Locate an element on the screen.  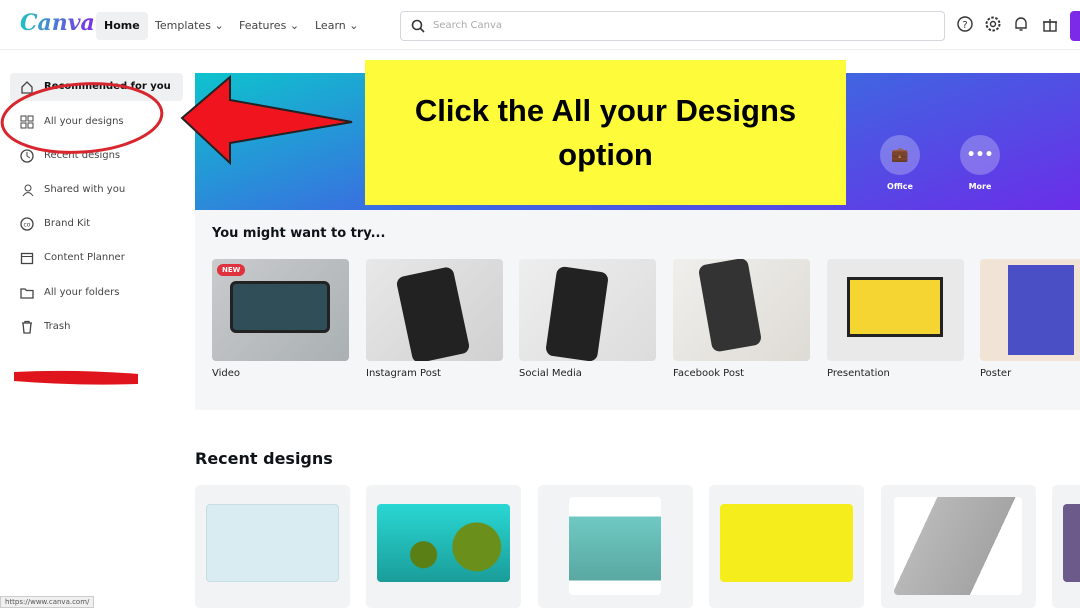
help-icon: ? is located at coordinates (965, 24).